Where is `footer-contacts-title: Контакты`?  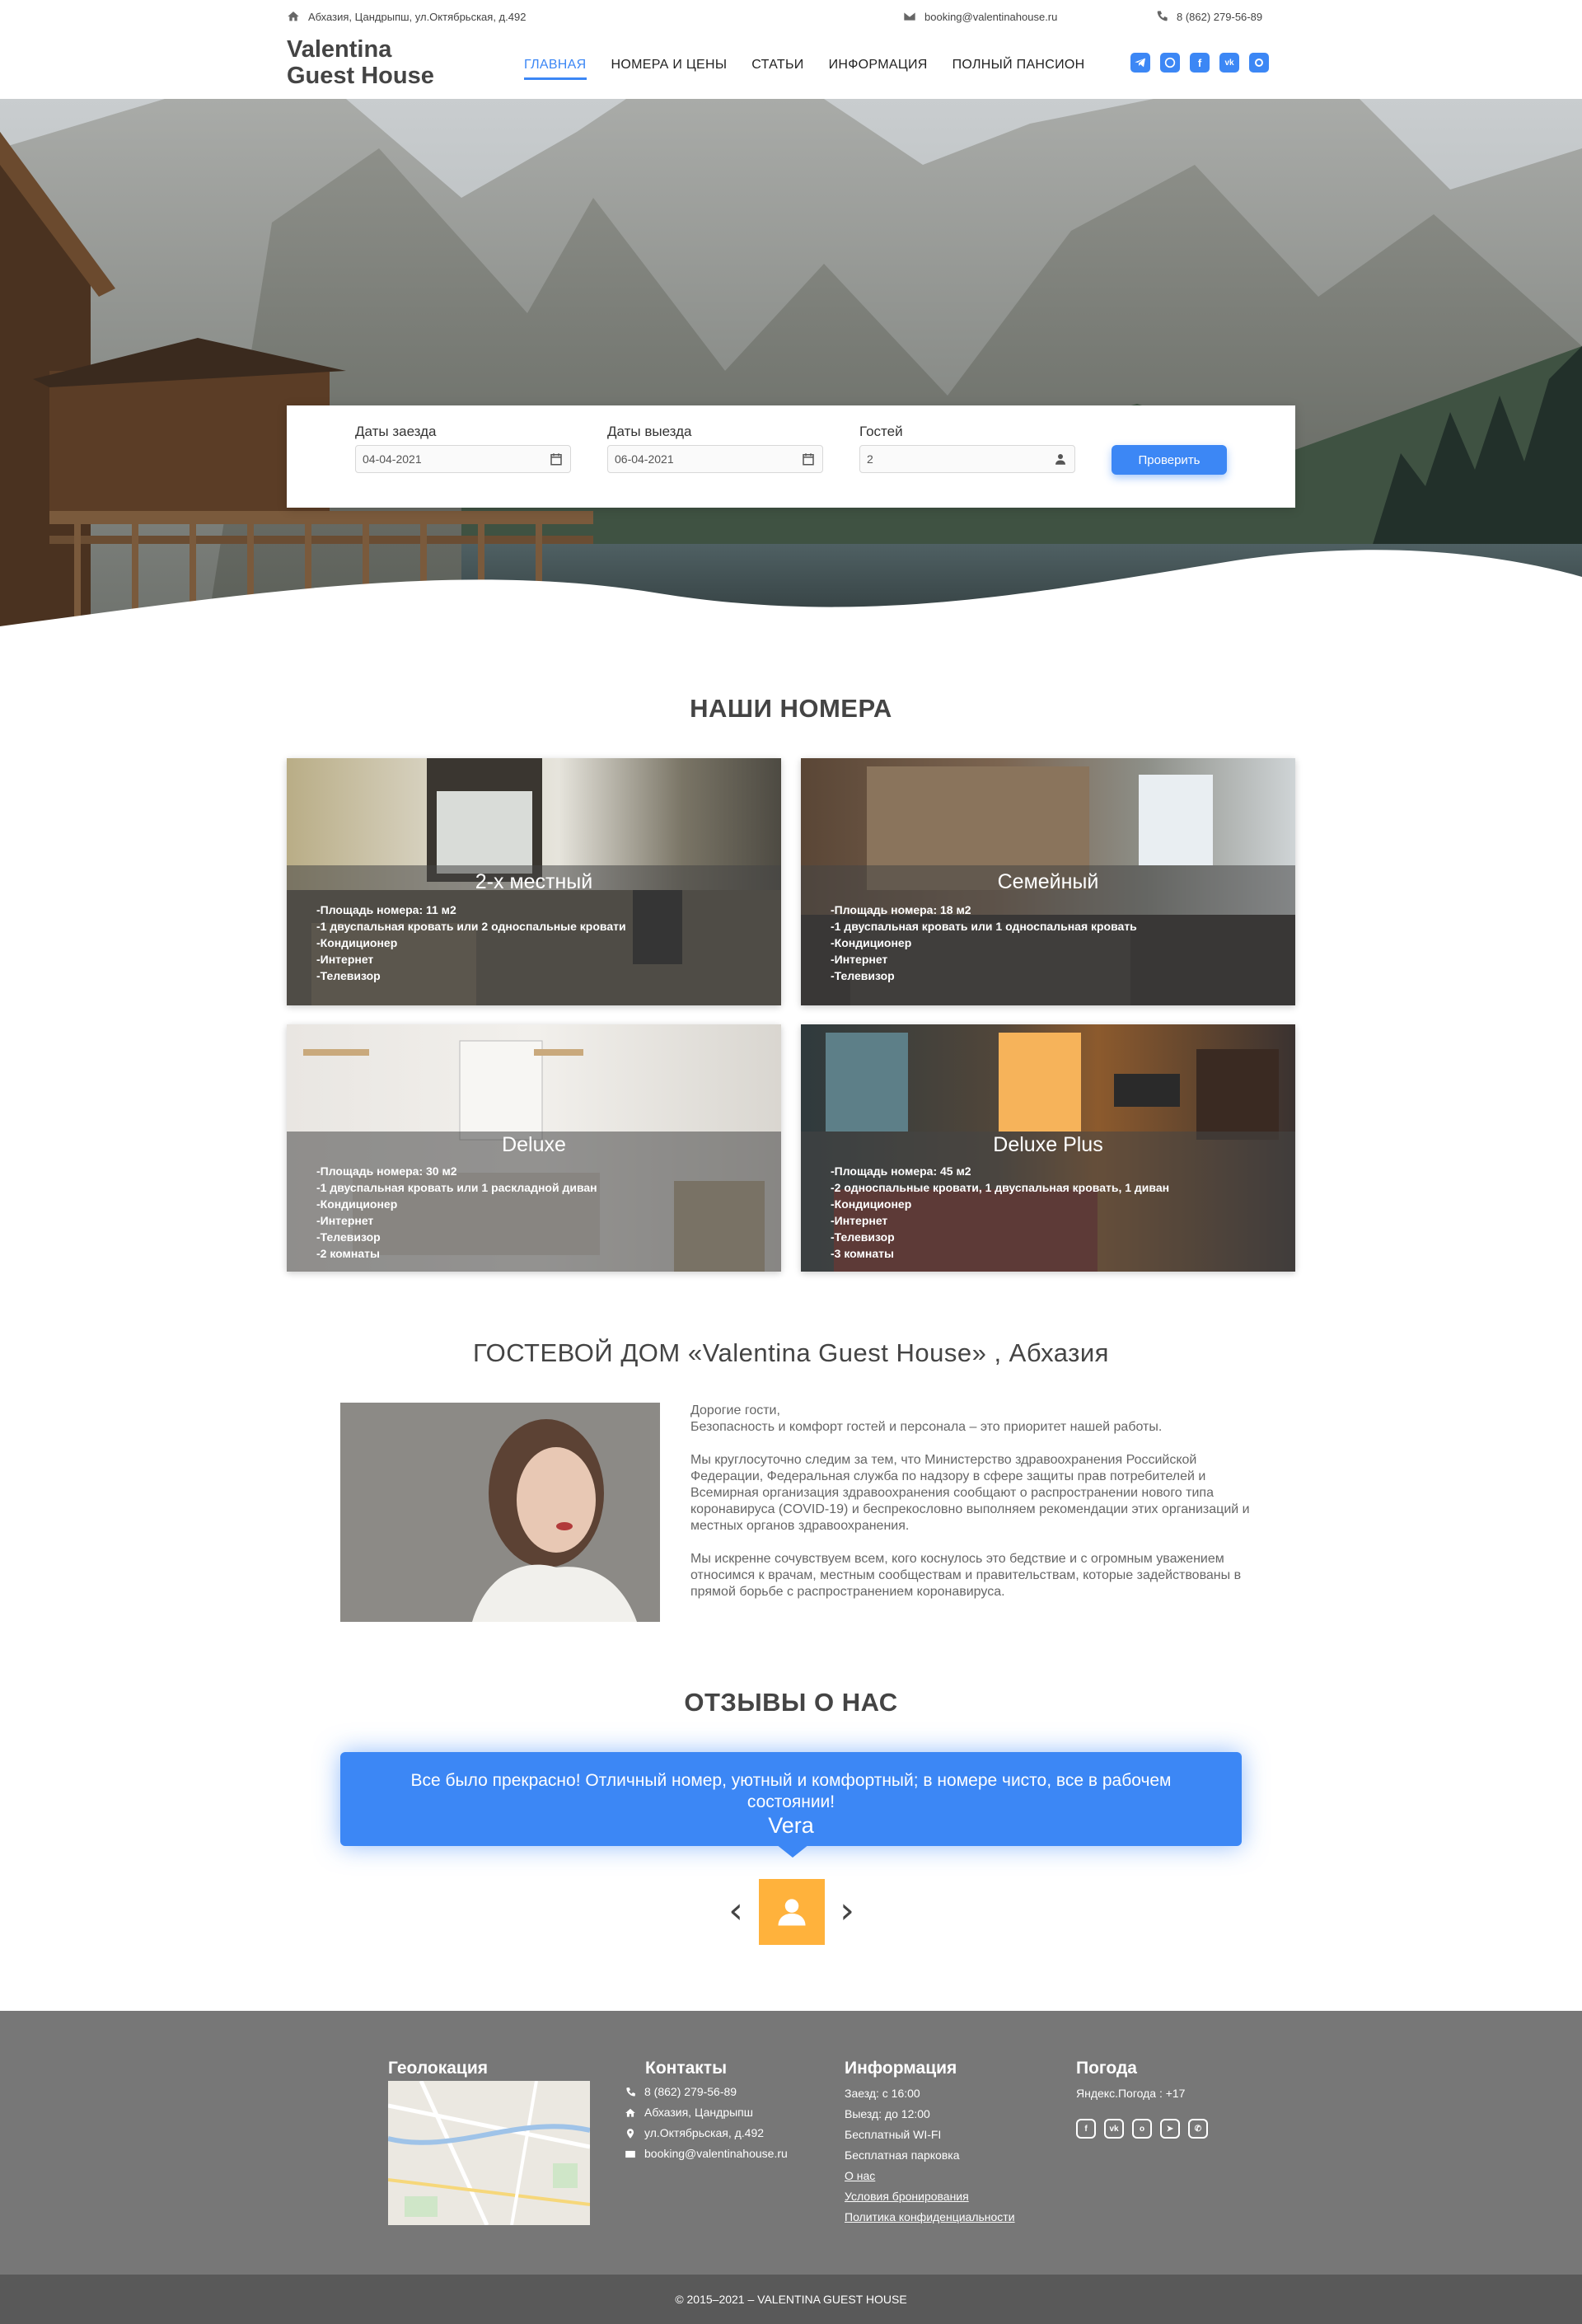
footer-contacts-title: Контакты is located at coordinates (686, 2068).